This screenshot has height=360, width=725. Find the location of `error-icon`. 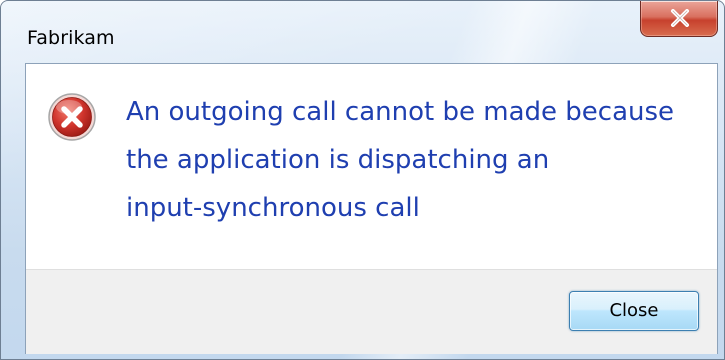

error-icon is located at coordinates (72, 117).